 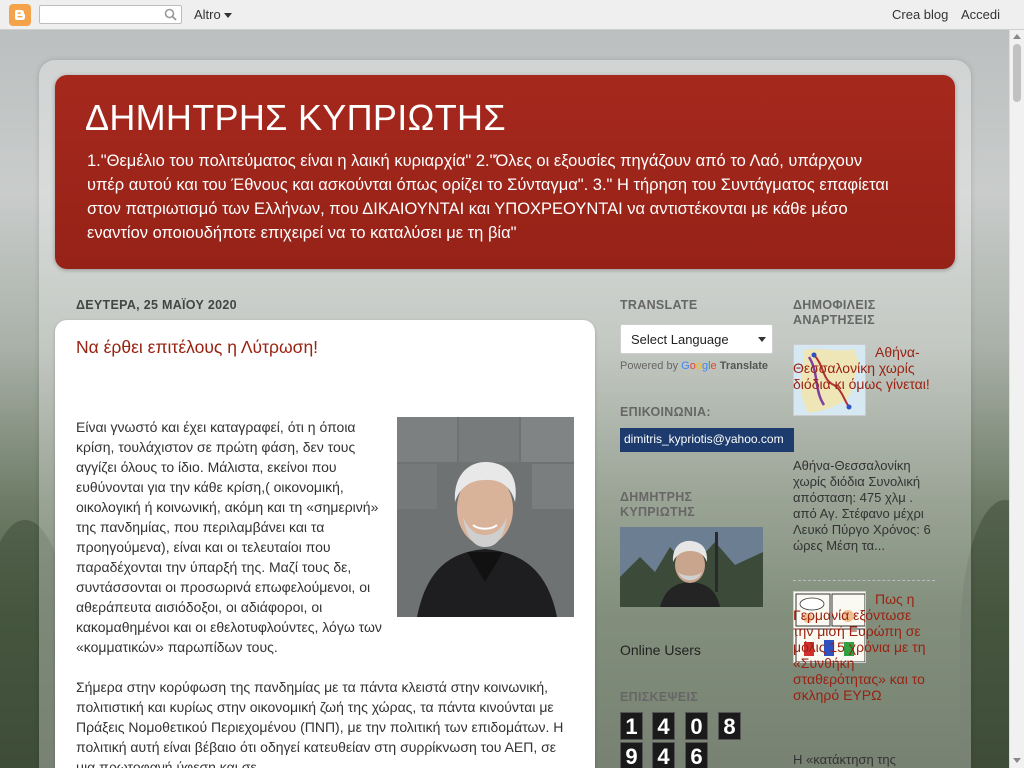 I want to click on image-wrap-space, so click(x=482, y=518).